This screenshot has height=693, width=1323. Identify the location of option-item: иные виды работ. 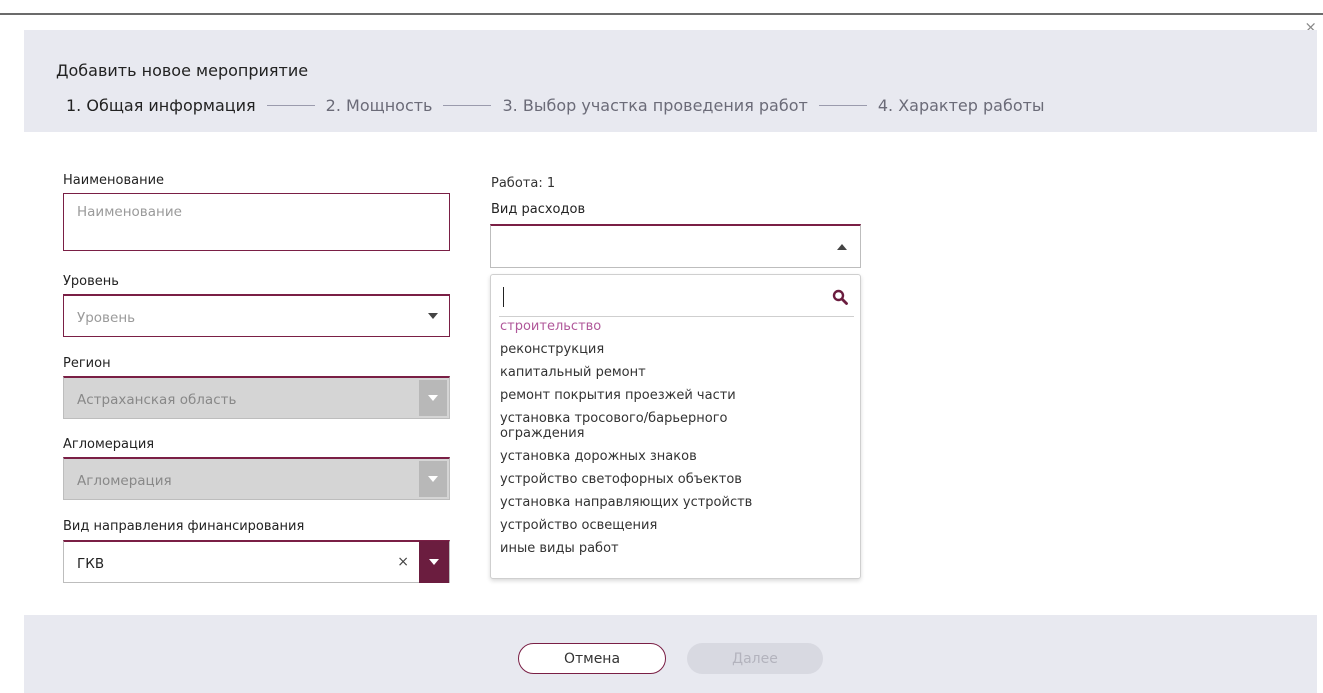
(677, 548).